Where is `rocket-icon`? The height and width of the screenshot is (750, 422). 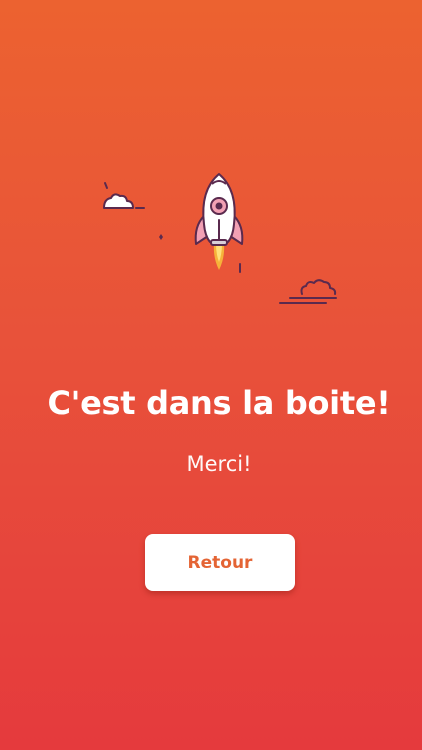 rocket-icon is located at coordinates (219, 221).